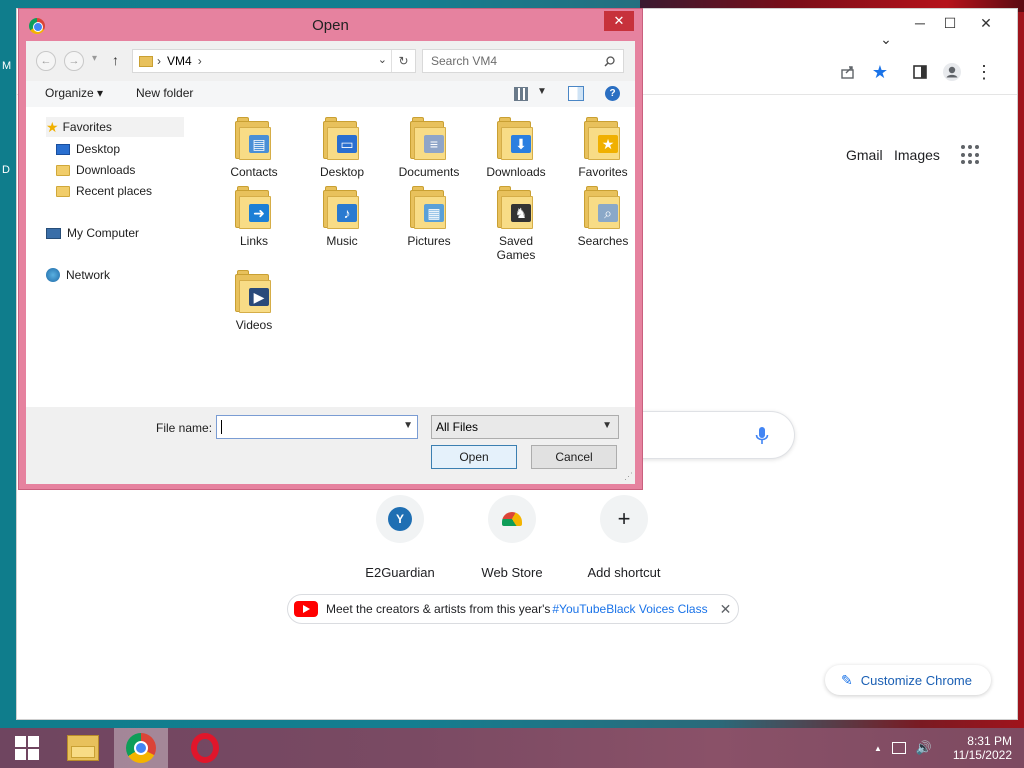  Describe the element at coordinates (525, 427) in the screenshot. I see `file-type-select: All Files ▼` at that location.